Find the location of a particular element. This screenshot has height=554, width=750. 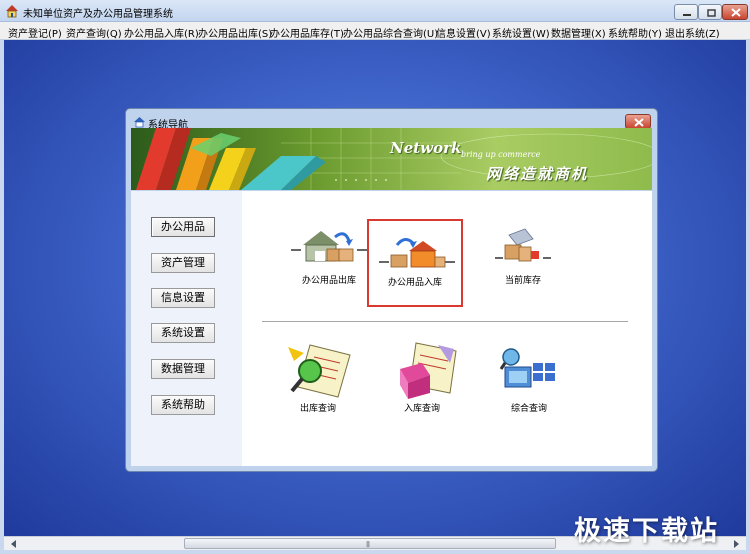

scroll-left-icon is located at coordinates (14, 544).